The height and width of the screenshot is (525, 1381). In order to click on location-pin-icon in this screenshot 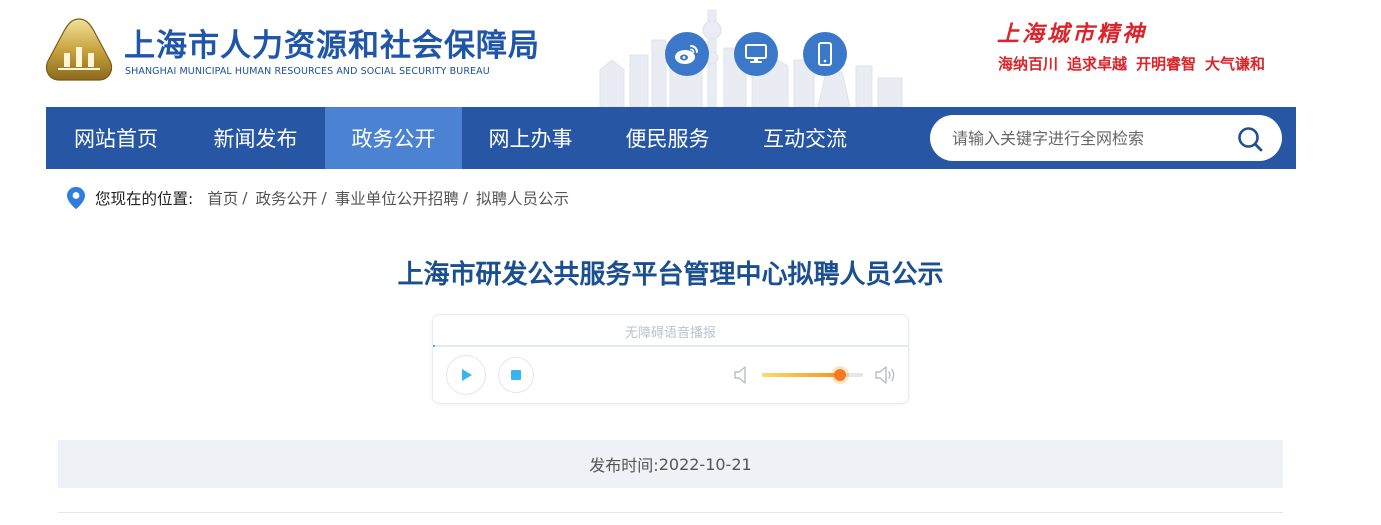, I will do `click(76, 198)`.